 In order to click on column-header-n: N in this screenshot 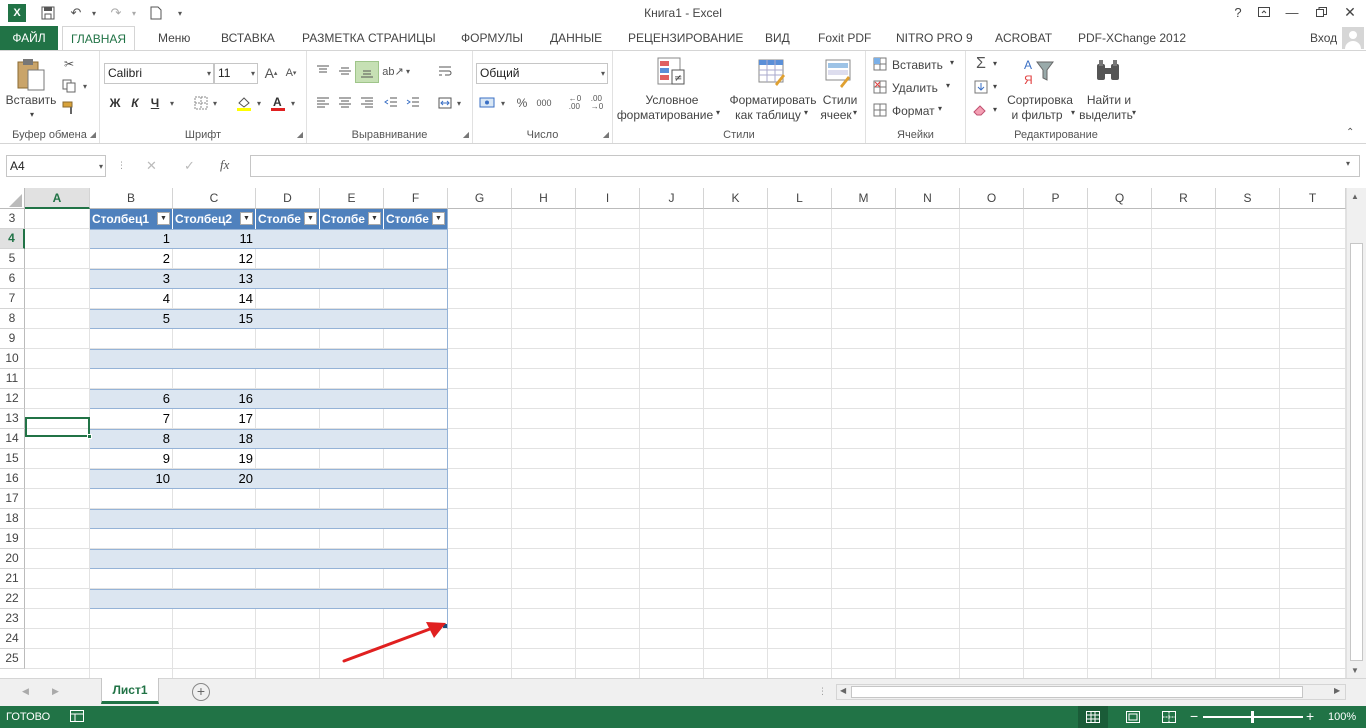, I will do `click(928, 198)`.